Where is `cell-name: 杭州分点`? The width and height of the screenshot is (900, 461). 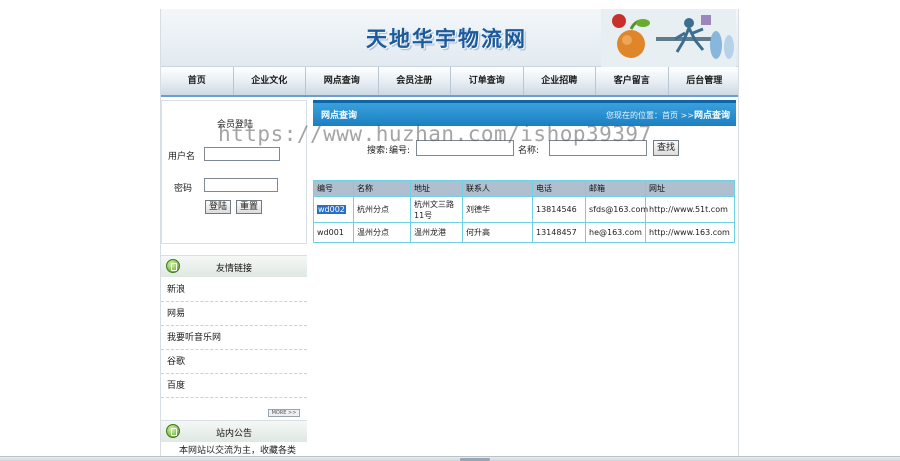 cell-name: 杭州分点 is located at coordinates (382, 209).